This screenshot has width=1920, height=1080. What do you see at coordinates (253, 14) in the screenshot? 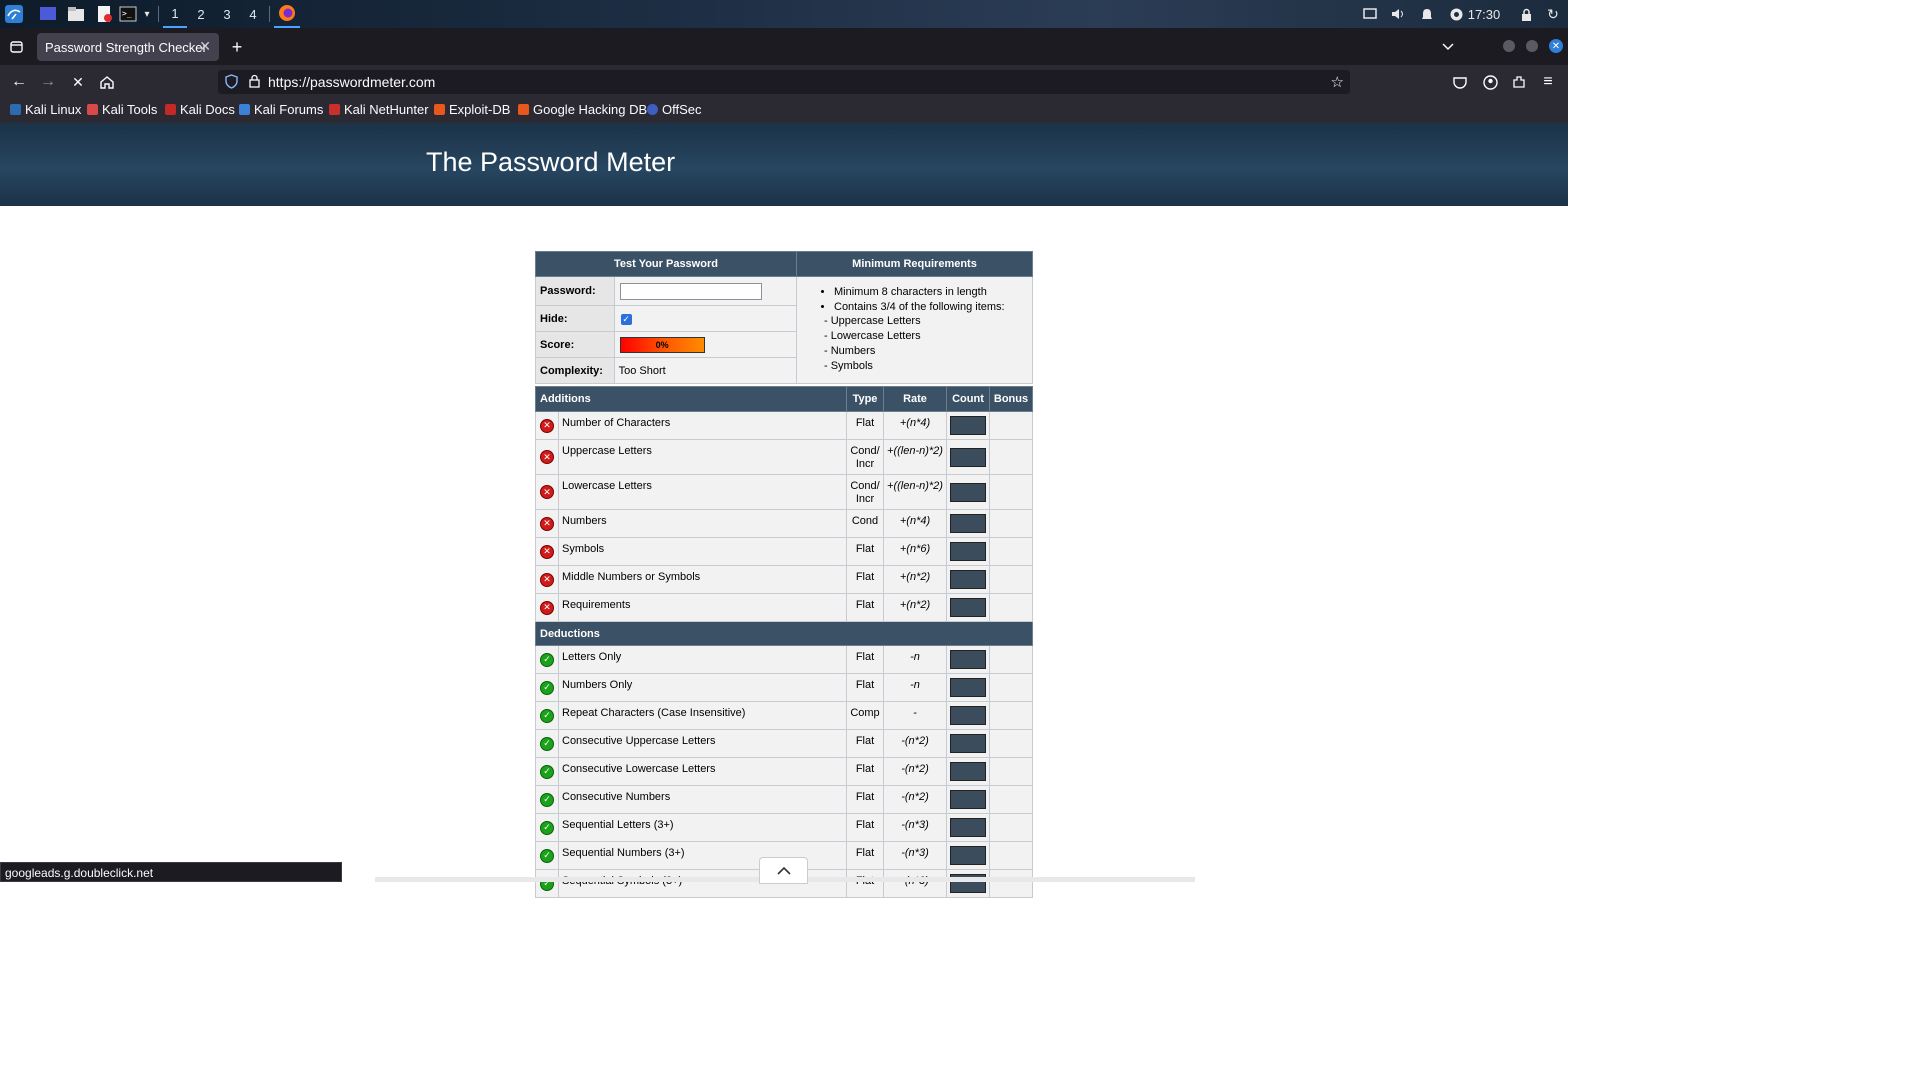
I see `workspace-4: 4` at bounding box center [253, 14].